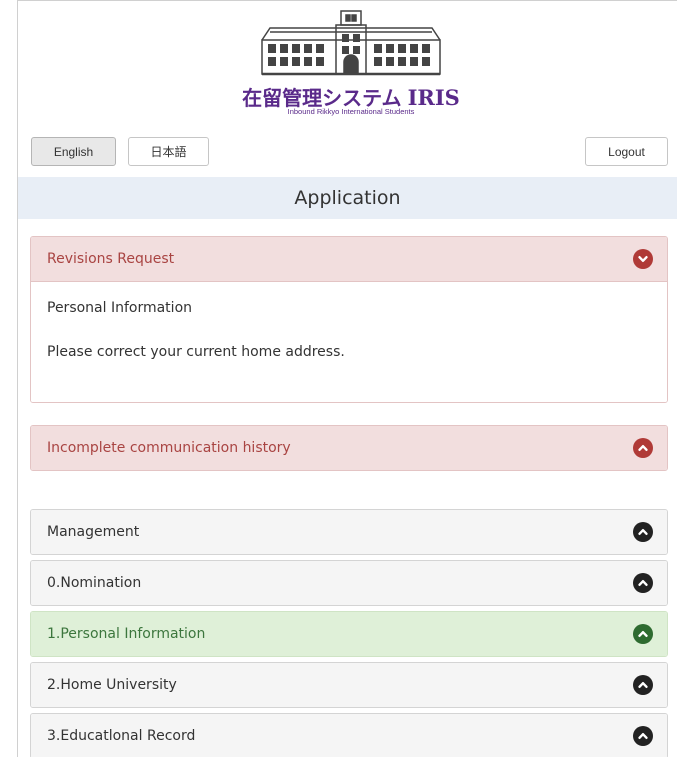  I want to click on section-label: 0.Nomination, so click(94, 583).